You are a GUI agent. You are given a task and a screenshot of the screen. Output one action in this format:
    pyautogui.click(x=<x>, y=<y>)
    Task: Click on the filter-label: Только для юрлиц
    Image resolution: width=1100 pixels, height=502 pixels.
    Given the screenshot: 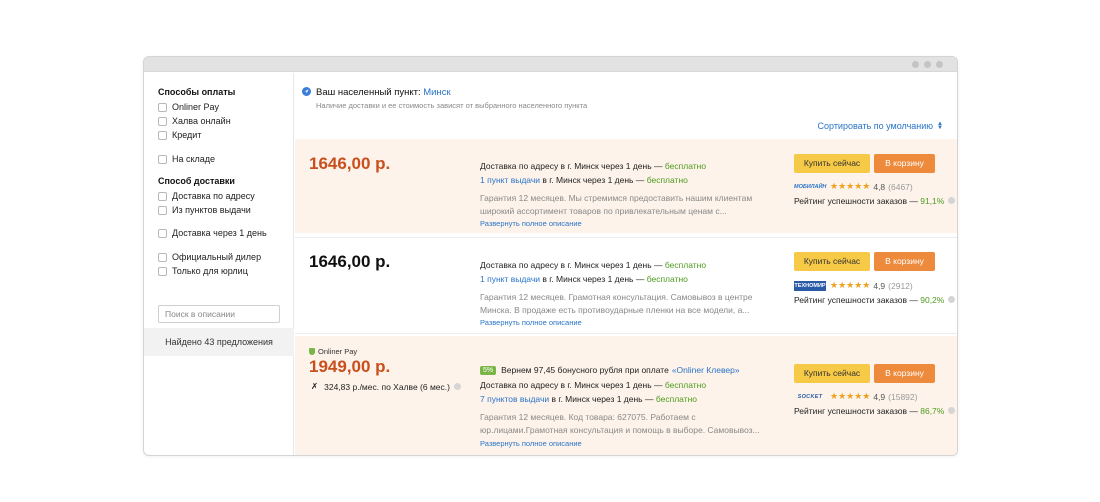 What is the action you would take?
    pyautogui.click(x=210, y=271)
    